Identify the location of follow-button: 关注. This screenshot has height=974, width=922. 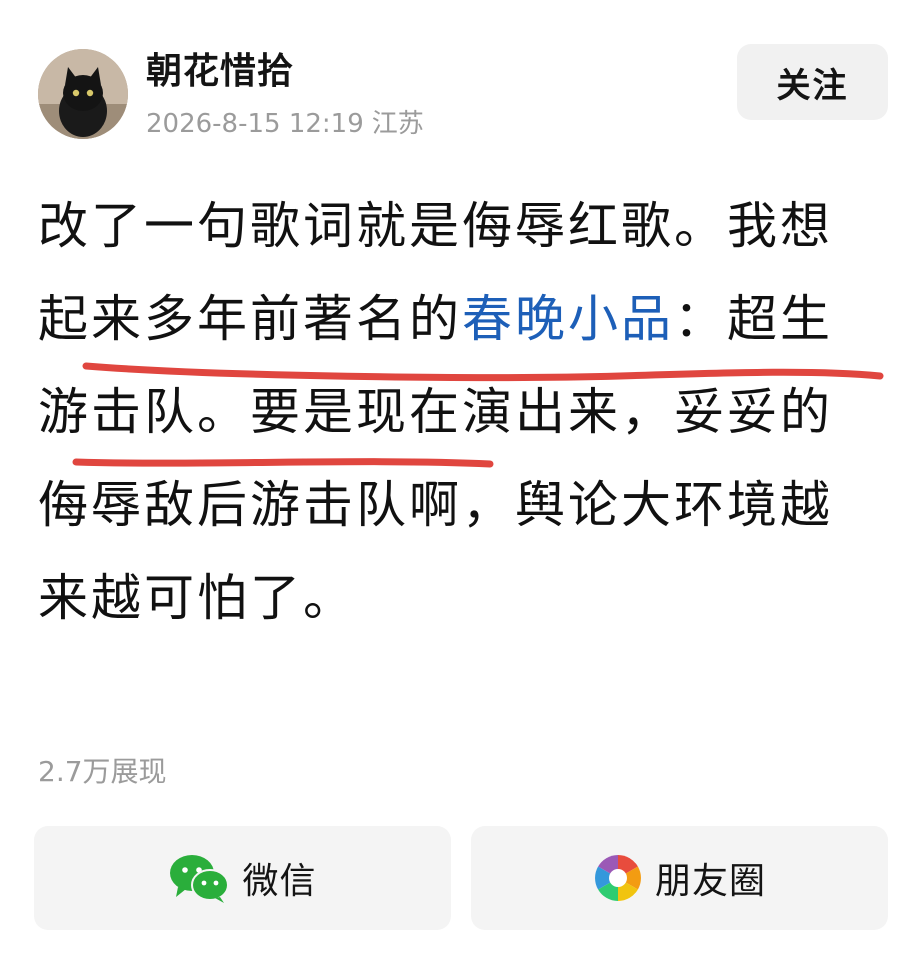
(812, 82).